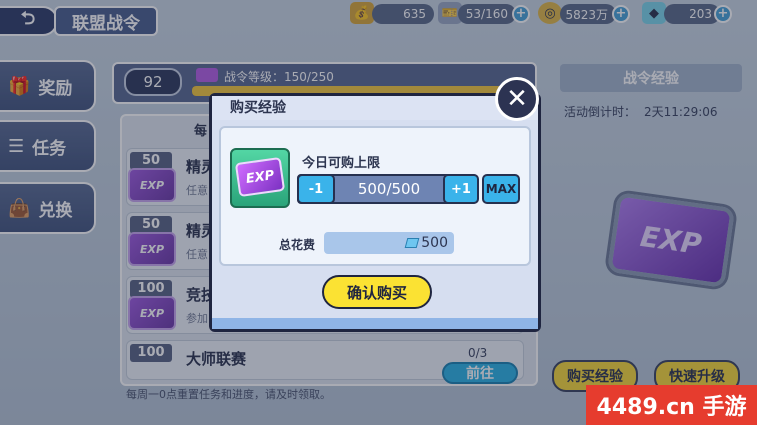  Describe the element at coordinates (375, 323) in the screenshot. I see `dialog-footer-strip` at that location.